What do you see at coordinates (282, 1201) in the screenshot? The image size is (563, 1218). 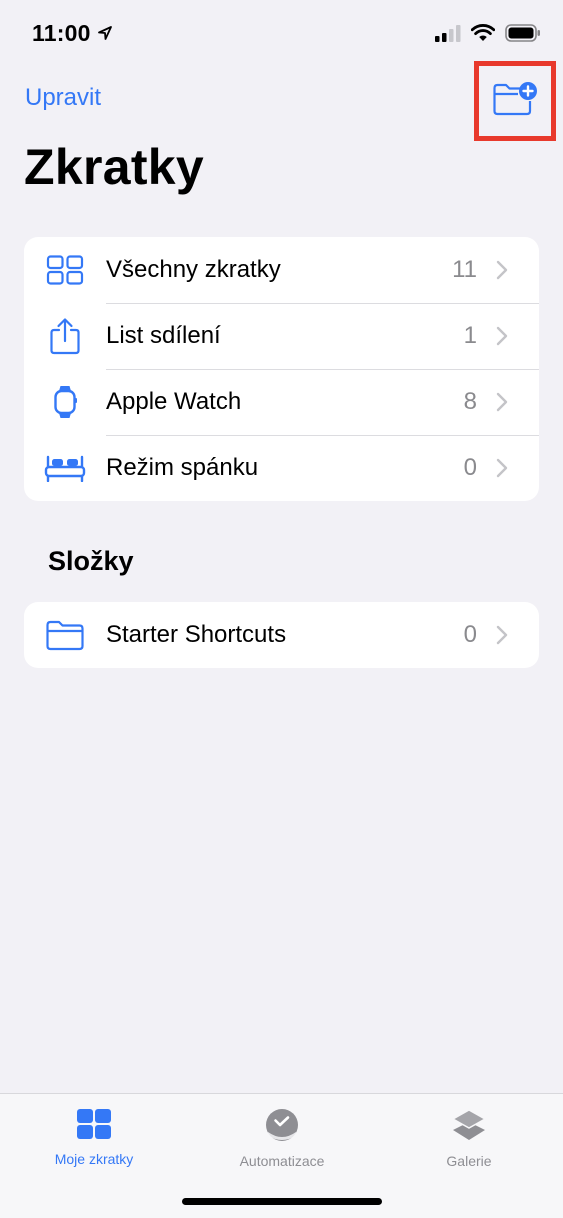 I see `home-indicator` at bounding box center [282, 1201].